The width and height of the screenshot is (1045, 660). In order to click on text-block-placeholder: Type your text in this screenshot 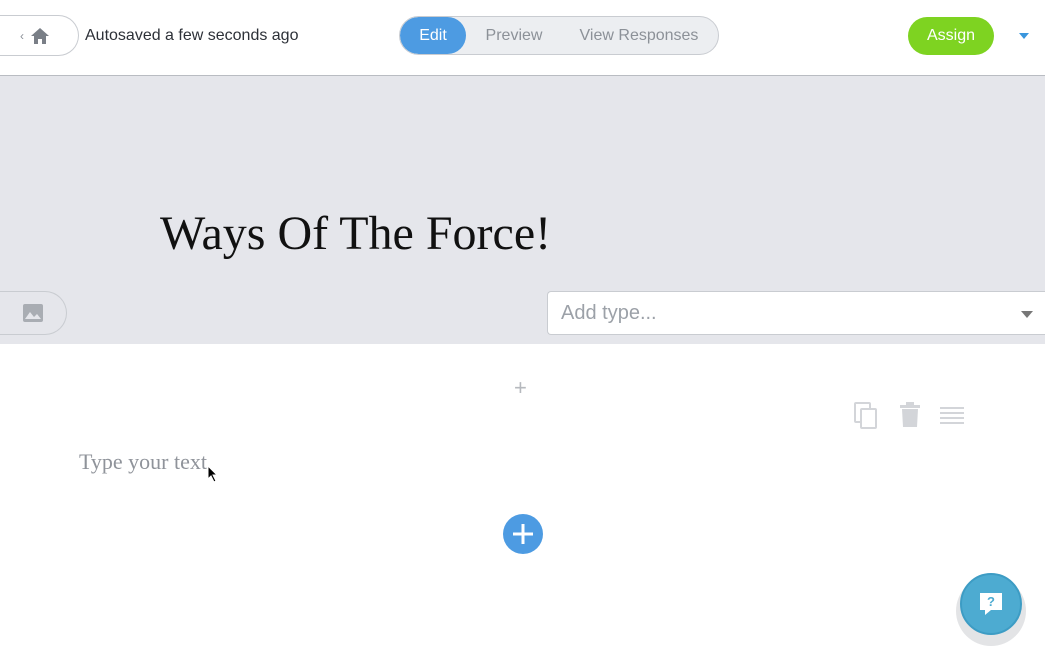, I will do `click(143, 462)`.